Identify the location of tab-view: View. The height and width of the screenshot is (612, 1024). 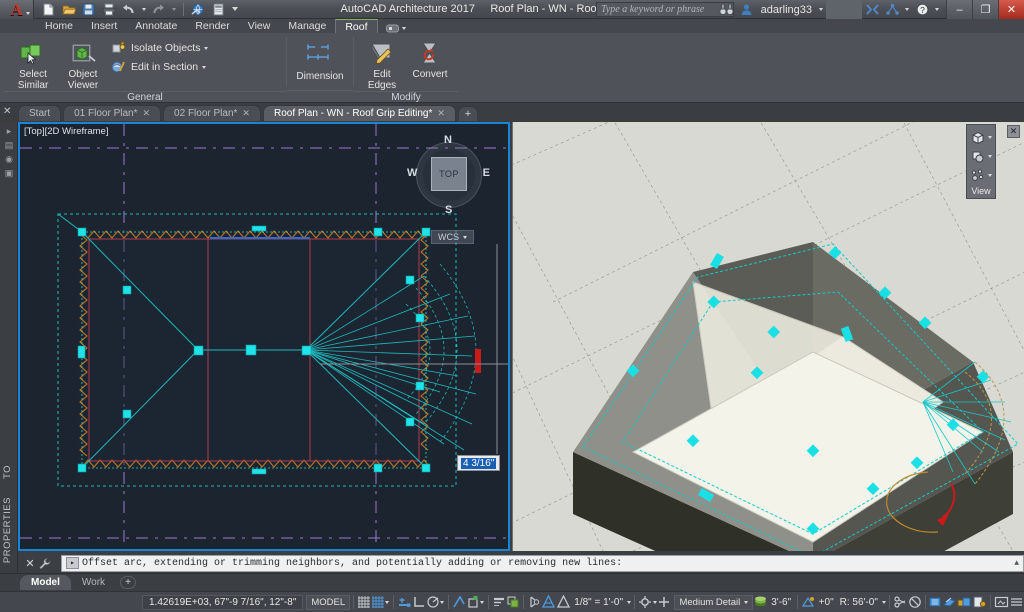
(259, 26).